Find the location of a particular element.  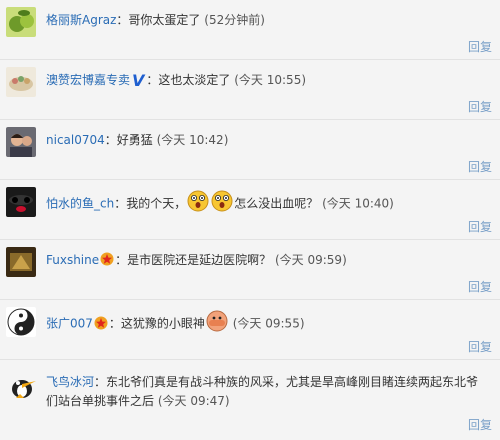

commenter-name: 澳赞宏博嘉专卖 is located at coordinates (88, 80).